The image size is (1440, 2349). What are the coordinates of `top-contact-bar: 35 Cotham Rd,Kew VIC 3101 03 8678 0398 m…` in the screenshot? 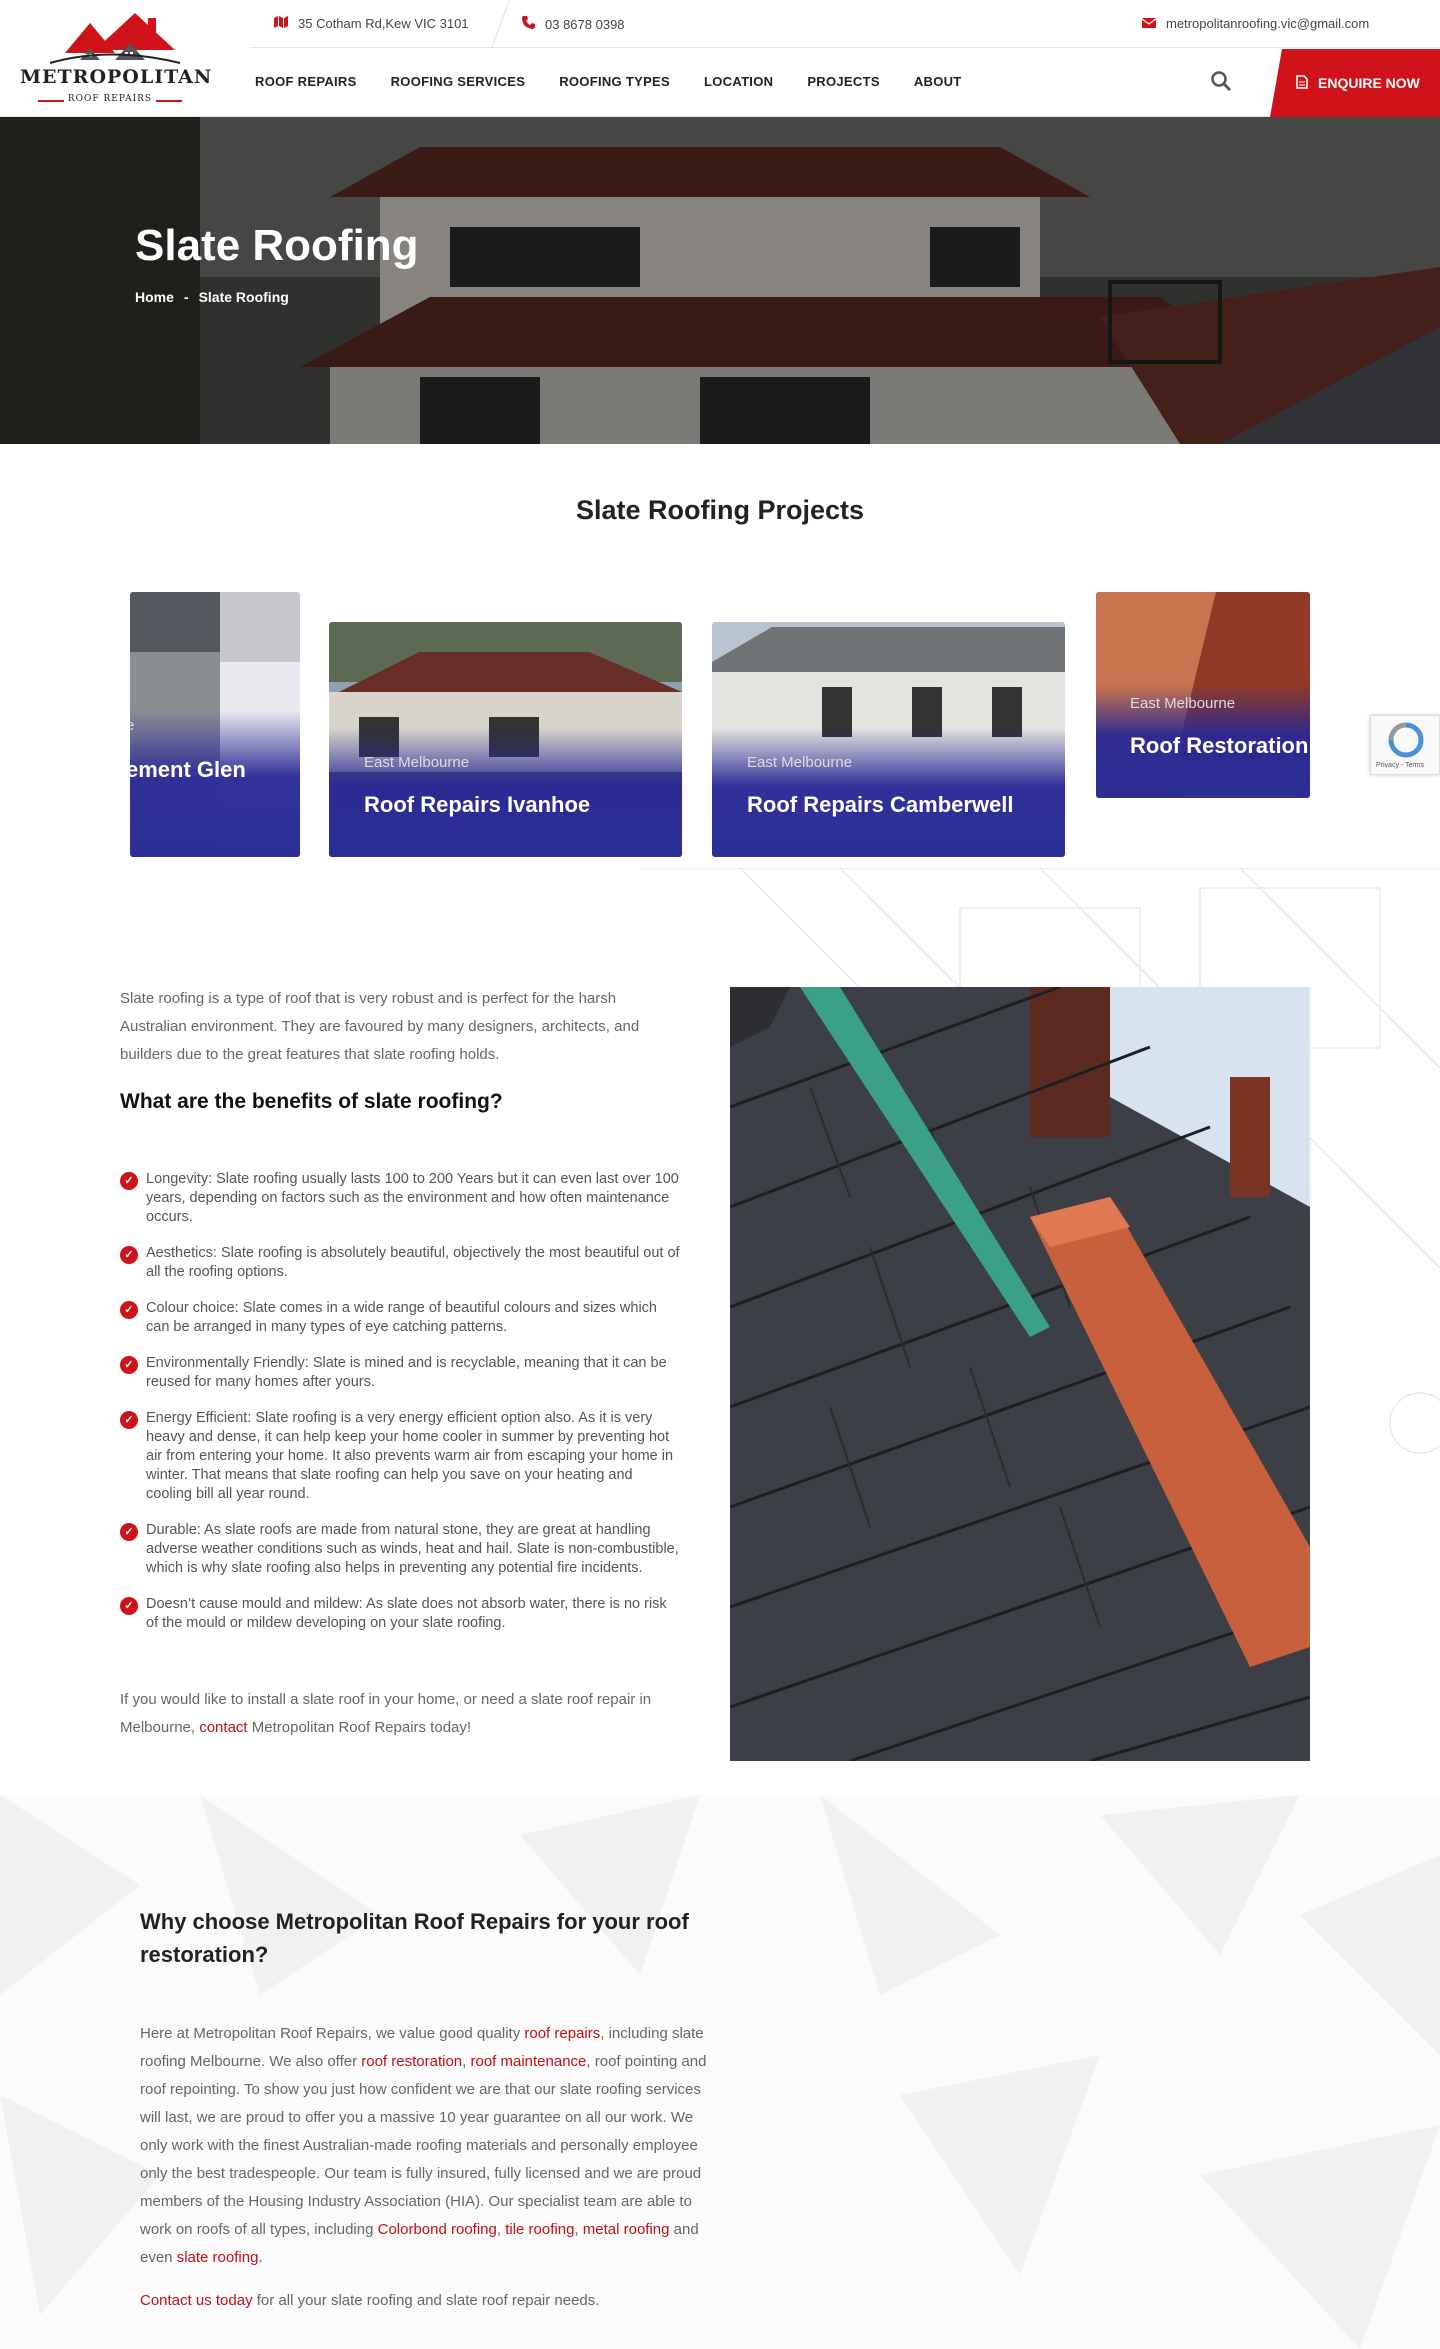 It's located at (845, 24).